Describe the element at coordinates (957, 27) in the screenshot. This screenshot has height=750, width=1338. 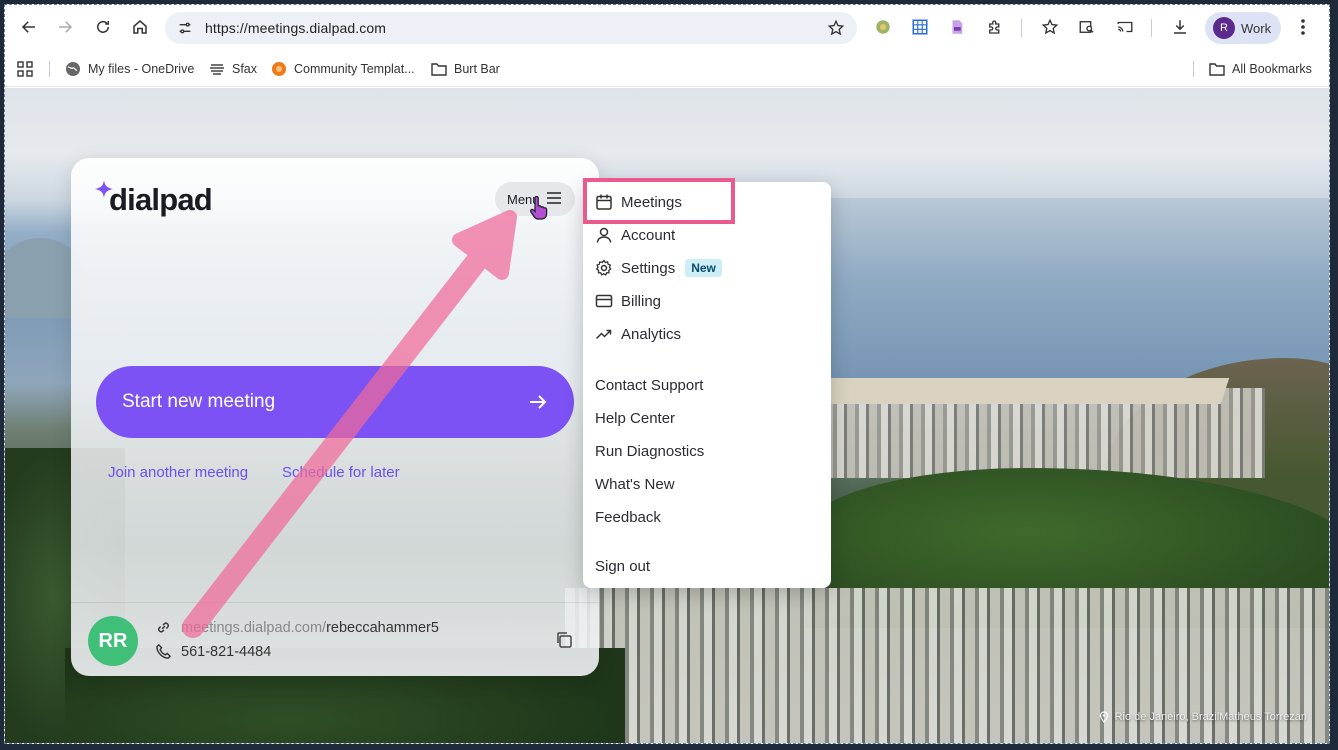
I see `extension-doc-icon` at that location.